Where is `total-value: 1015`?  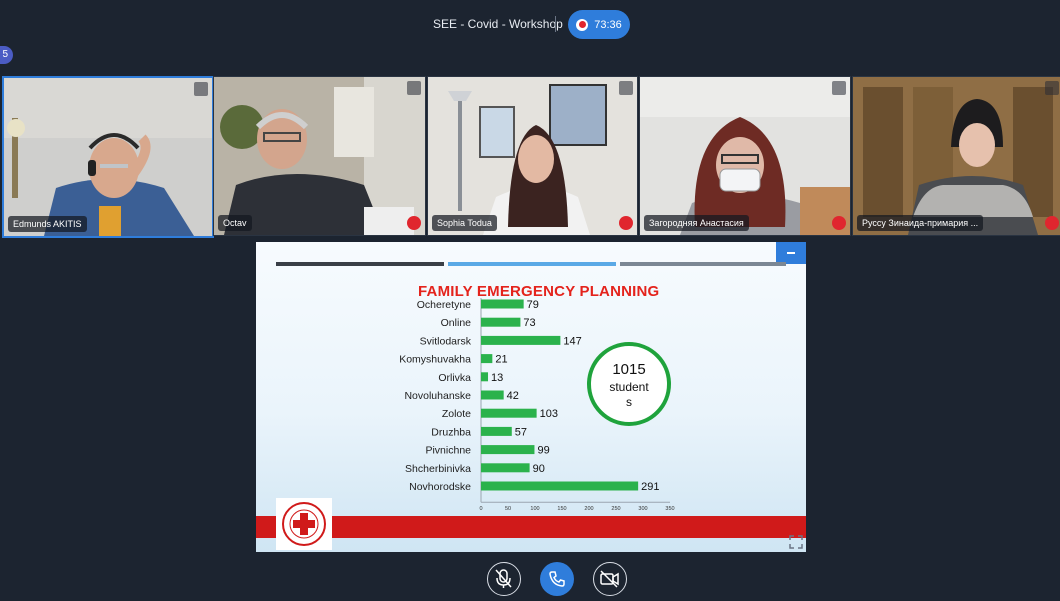 total-value: 1015 is located at coordinates (628, 369).